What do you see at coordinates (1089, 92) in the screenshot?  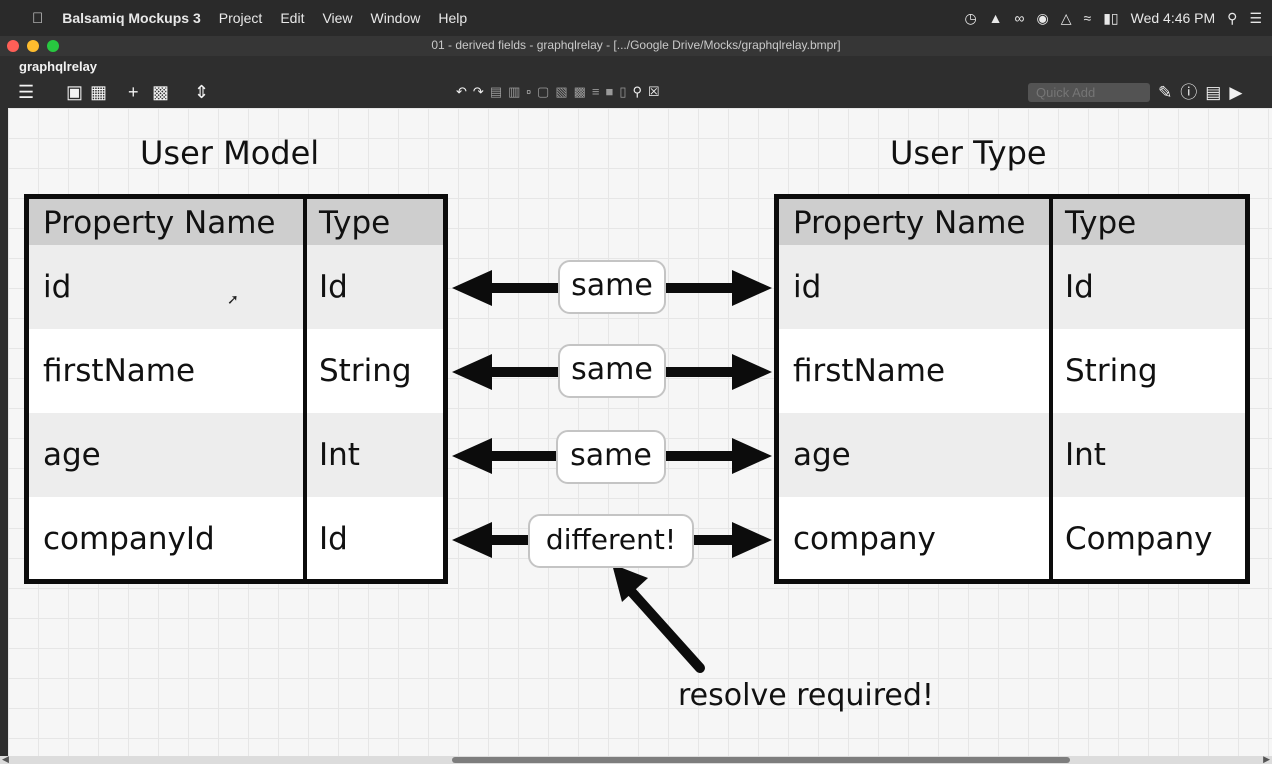 I see `quick-add-input` at bounding box center [1089, 92].